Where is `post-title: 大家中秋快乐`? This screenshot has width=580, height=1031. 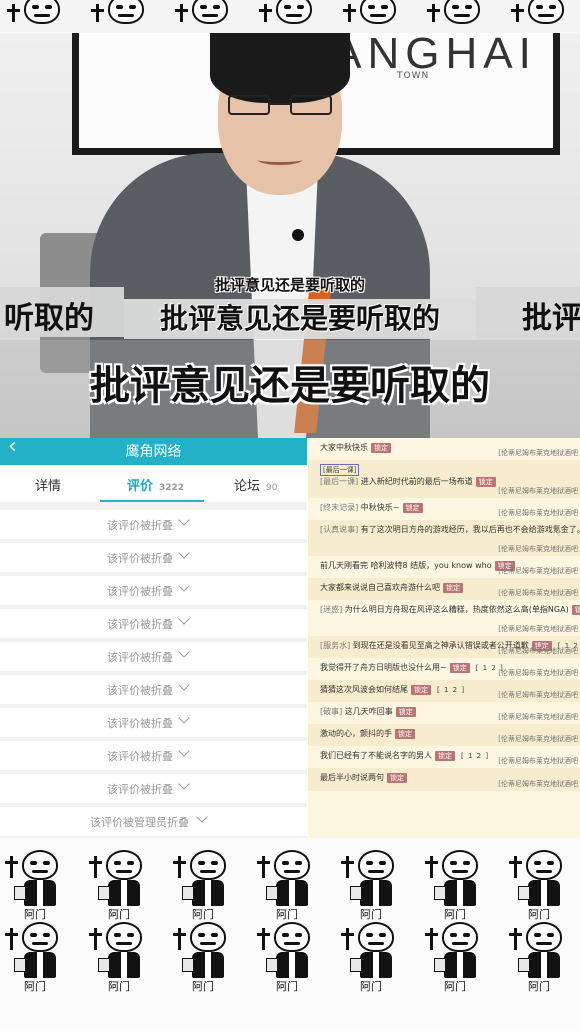 post-title: 大家中秋快乐 is located at coordinates (344, 447).